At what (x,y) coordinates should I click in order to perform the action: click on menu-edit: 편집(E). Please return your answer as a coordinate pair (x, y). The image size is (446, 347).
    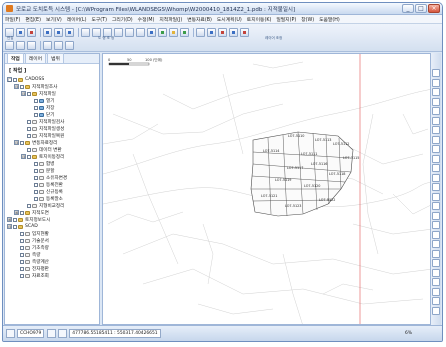
    Looking at the image, I should click on (33, 19).